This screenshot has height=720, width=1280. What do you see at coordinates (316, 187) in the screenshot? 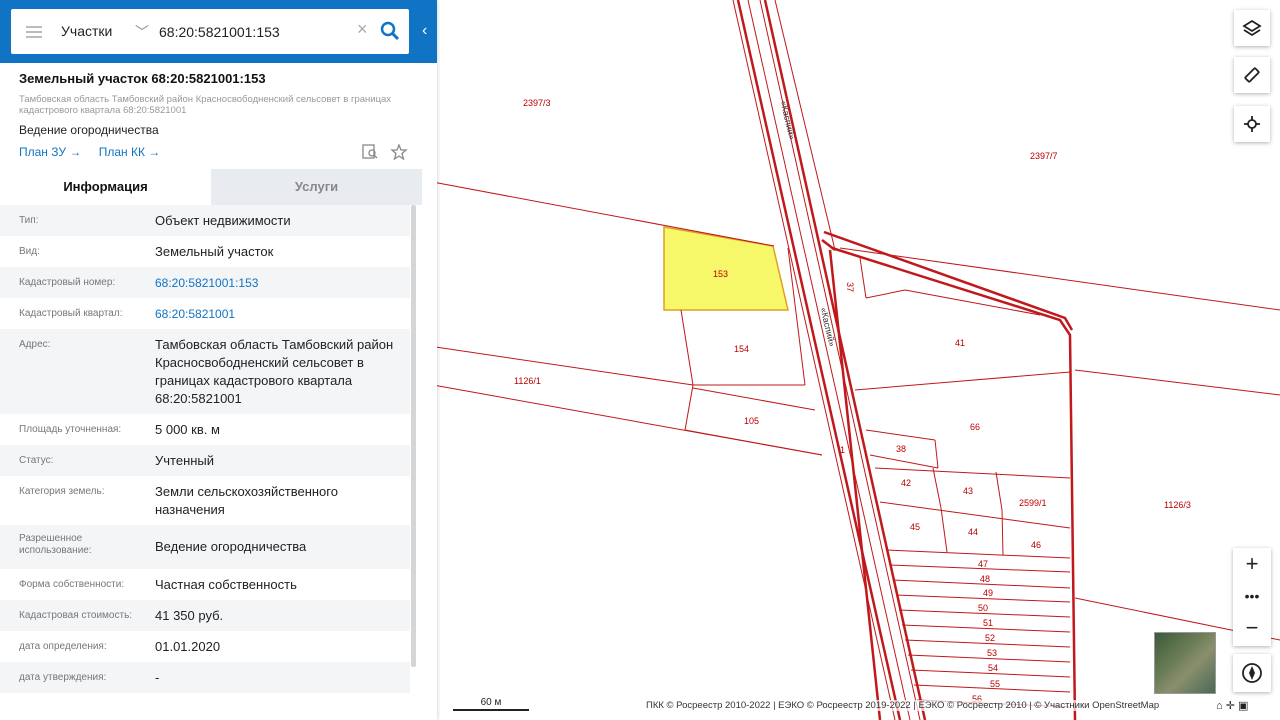
I see `tab-services: Услуги` at bounding box center [316, 187].